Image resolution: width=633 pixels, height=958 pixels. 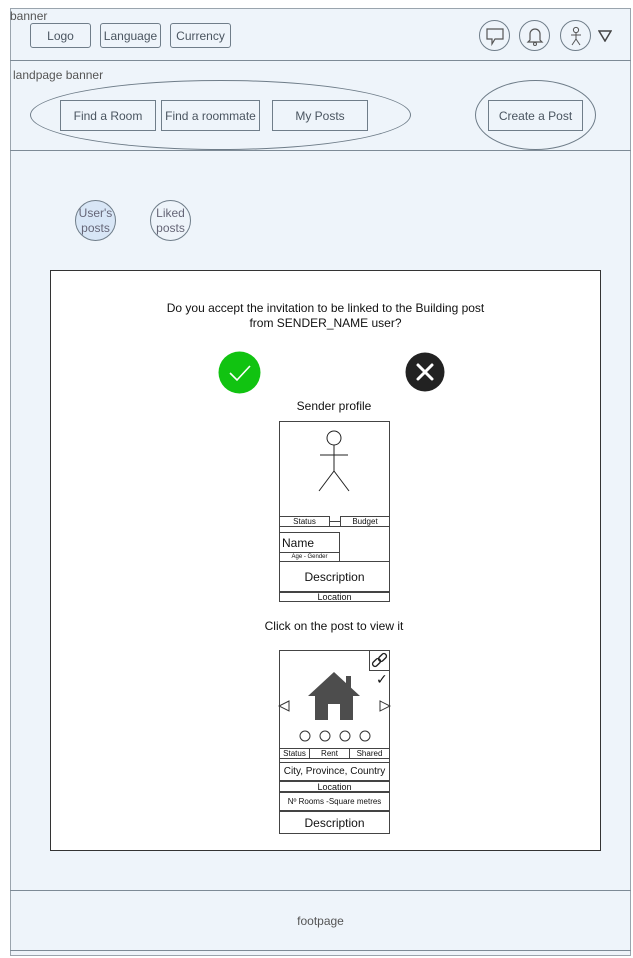 I want to click on logo-button: Logo, so click(x=60, y=35).